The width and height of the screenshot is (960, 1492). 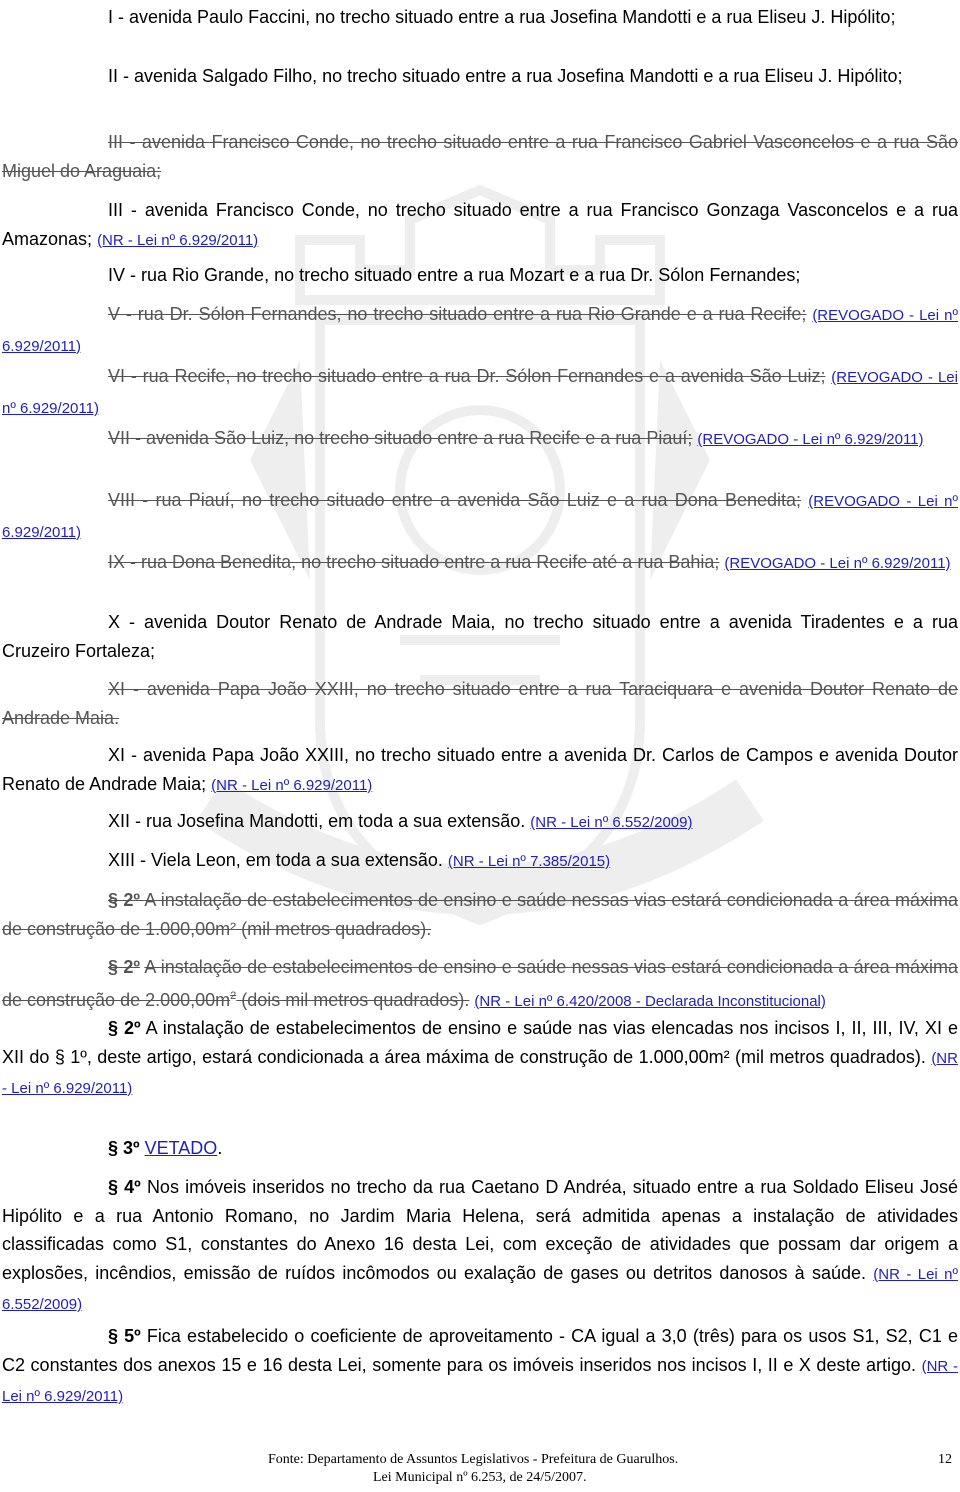 I want to click on paragraph-2-old-2-mark: § 2º, so click(x=124, y=967).